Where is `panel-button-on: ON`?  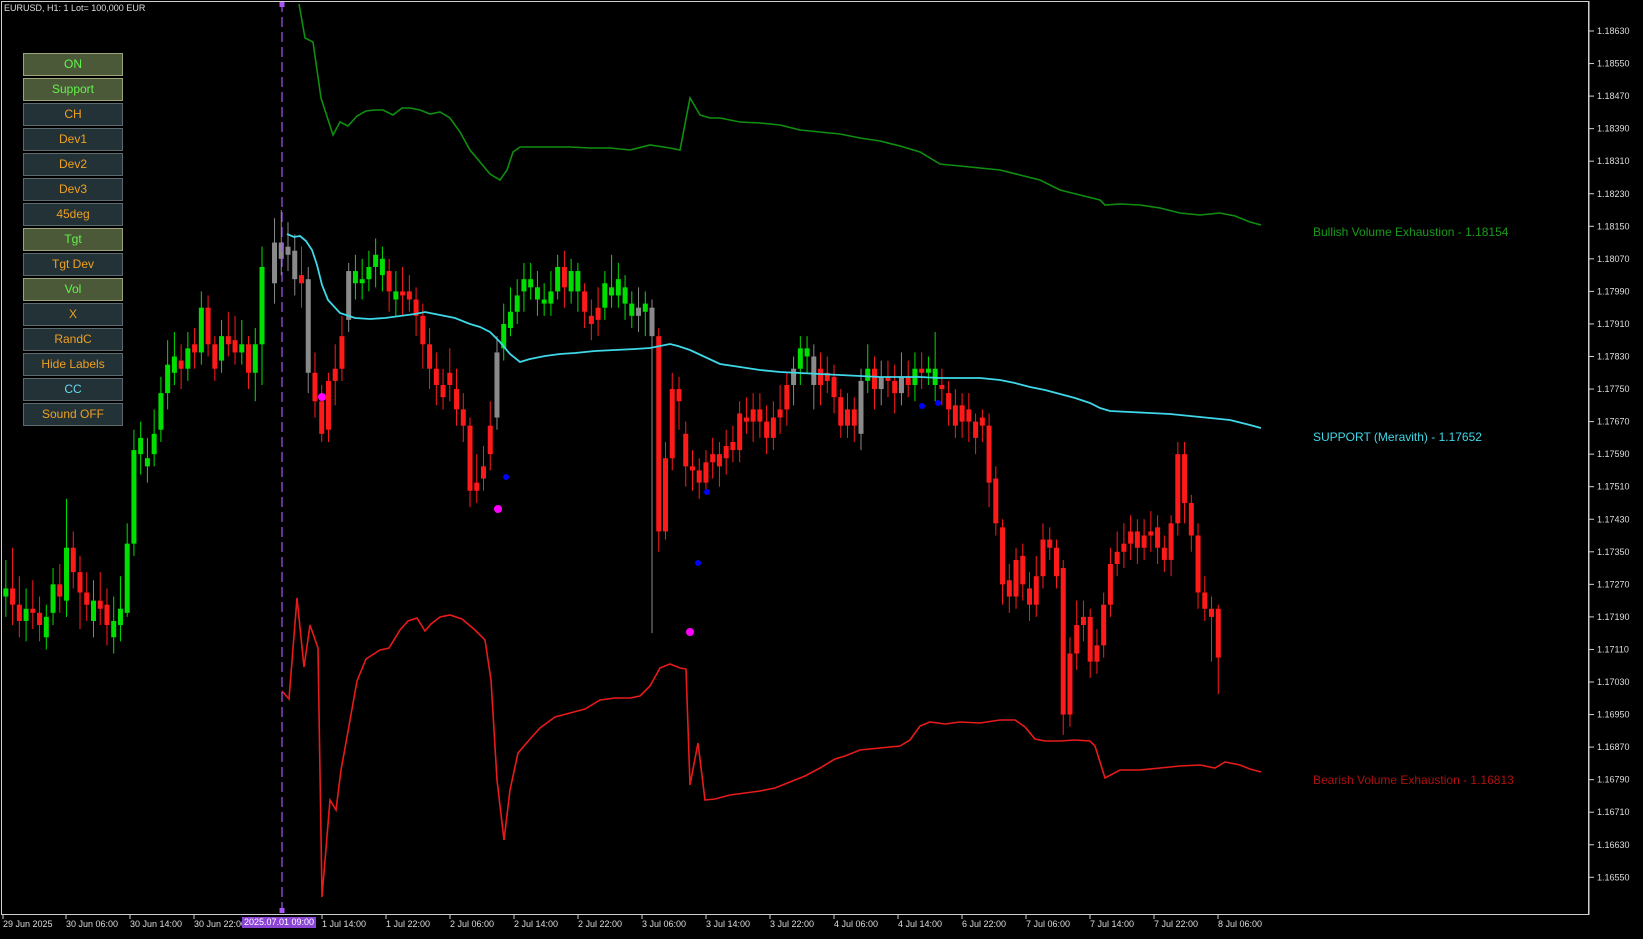
panel-button-on: ON is located at coordinates (73, 64).